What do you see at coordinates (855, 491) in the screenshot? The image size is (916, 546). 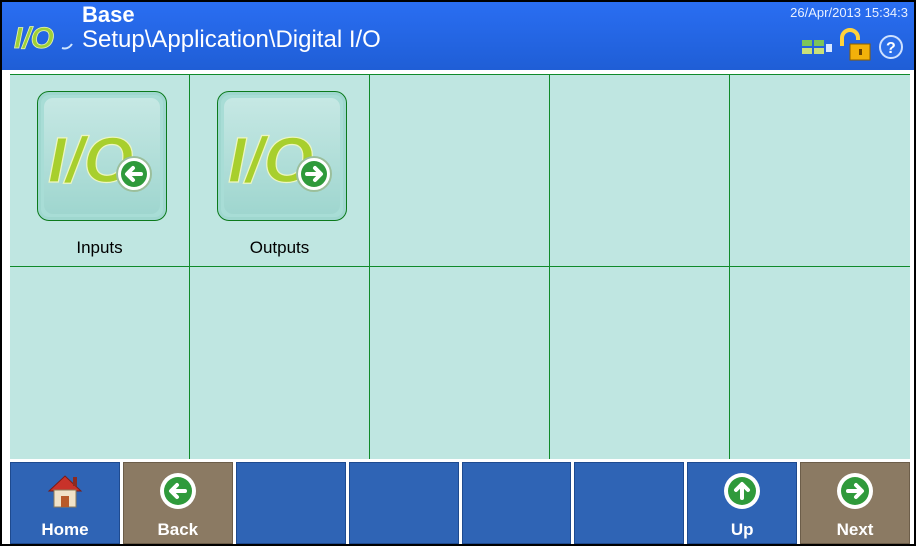 I see `next-arrow-icon` at bounding box center [855, 491].